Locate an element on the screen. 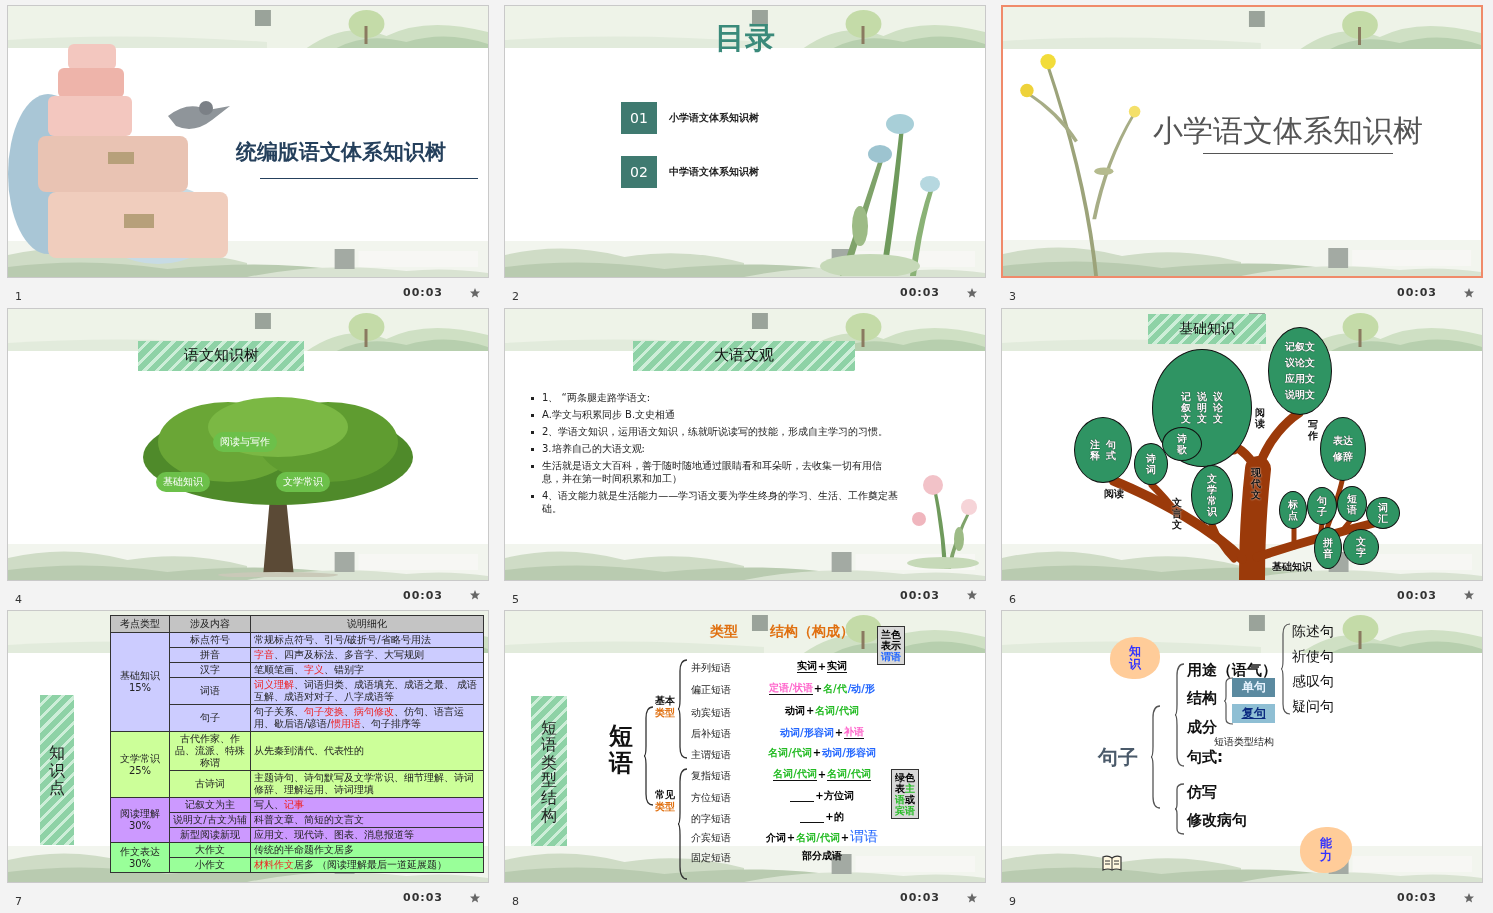 This screenshot has height=913, width=1493. curly-brace is located at coordinates (1180, 809).